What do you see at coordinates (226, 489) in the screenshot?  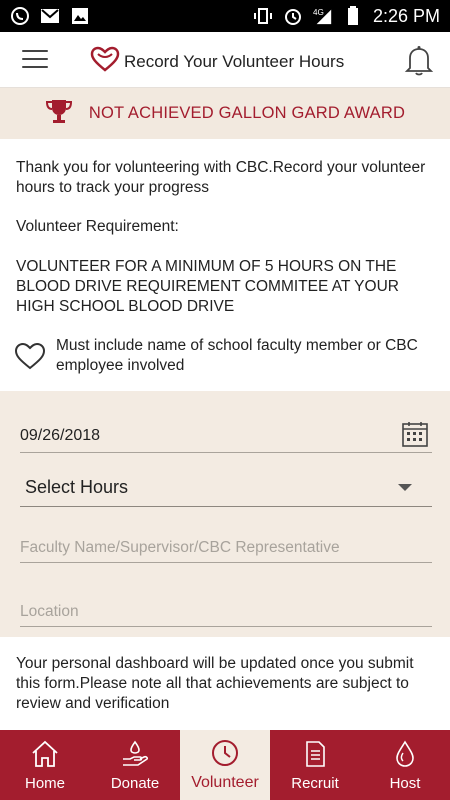 I see `hours-select: Select Hours` at bounding box center [226, 489].